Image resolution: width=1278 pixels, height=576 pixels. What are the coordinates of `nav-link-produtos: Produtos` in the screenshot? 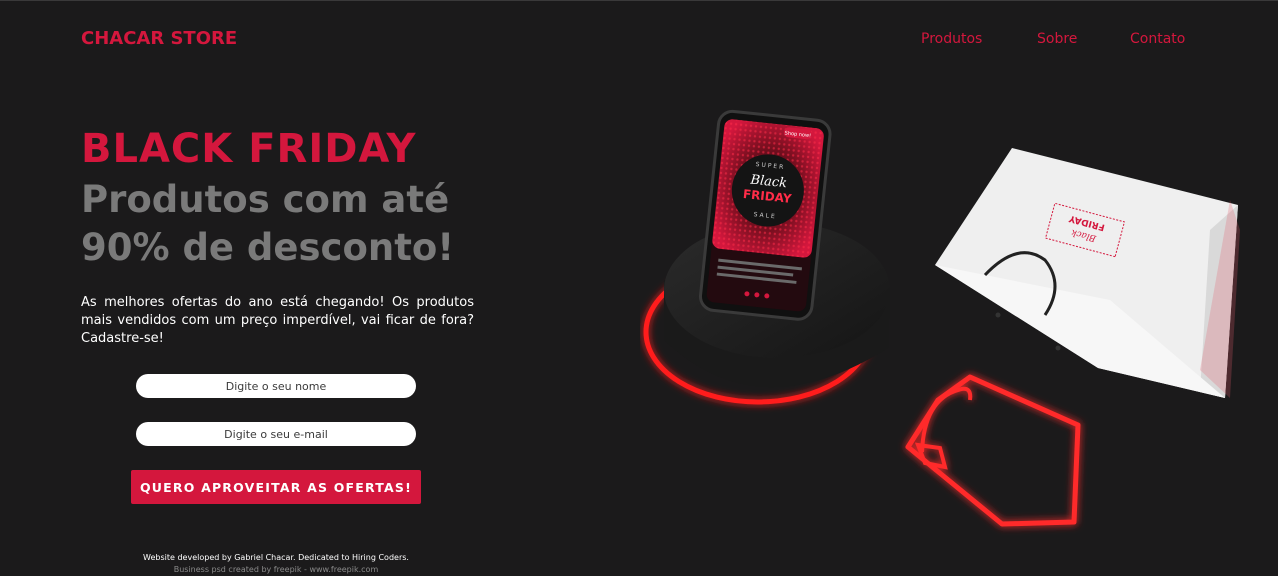 It's located at (951, 39).